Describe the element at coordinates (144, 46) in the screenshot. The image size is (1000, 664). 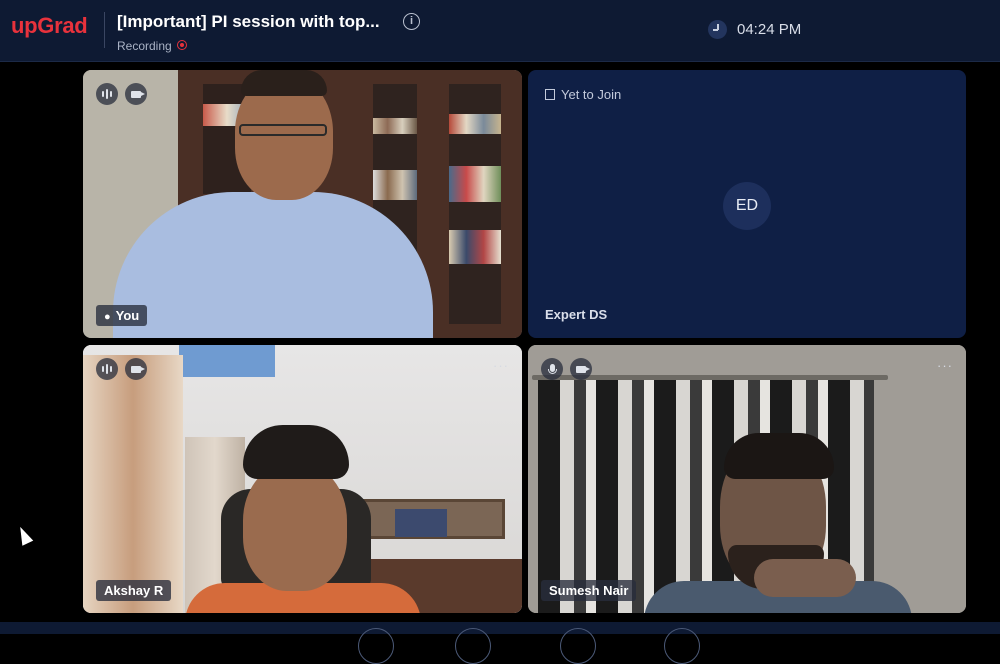
I see `recording-label: Recording` at that location.